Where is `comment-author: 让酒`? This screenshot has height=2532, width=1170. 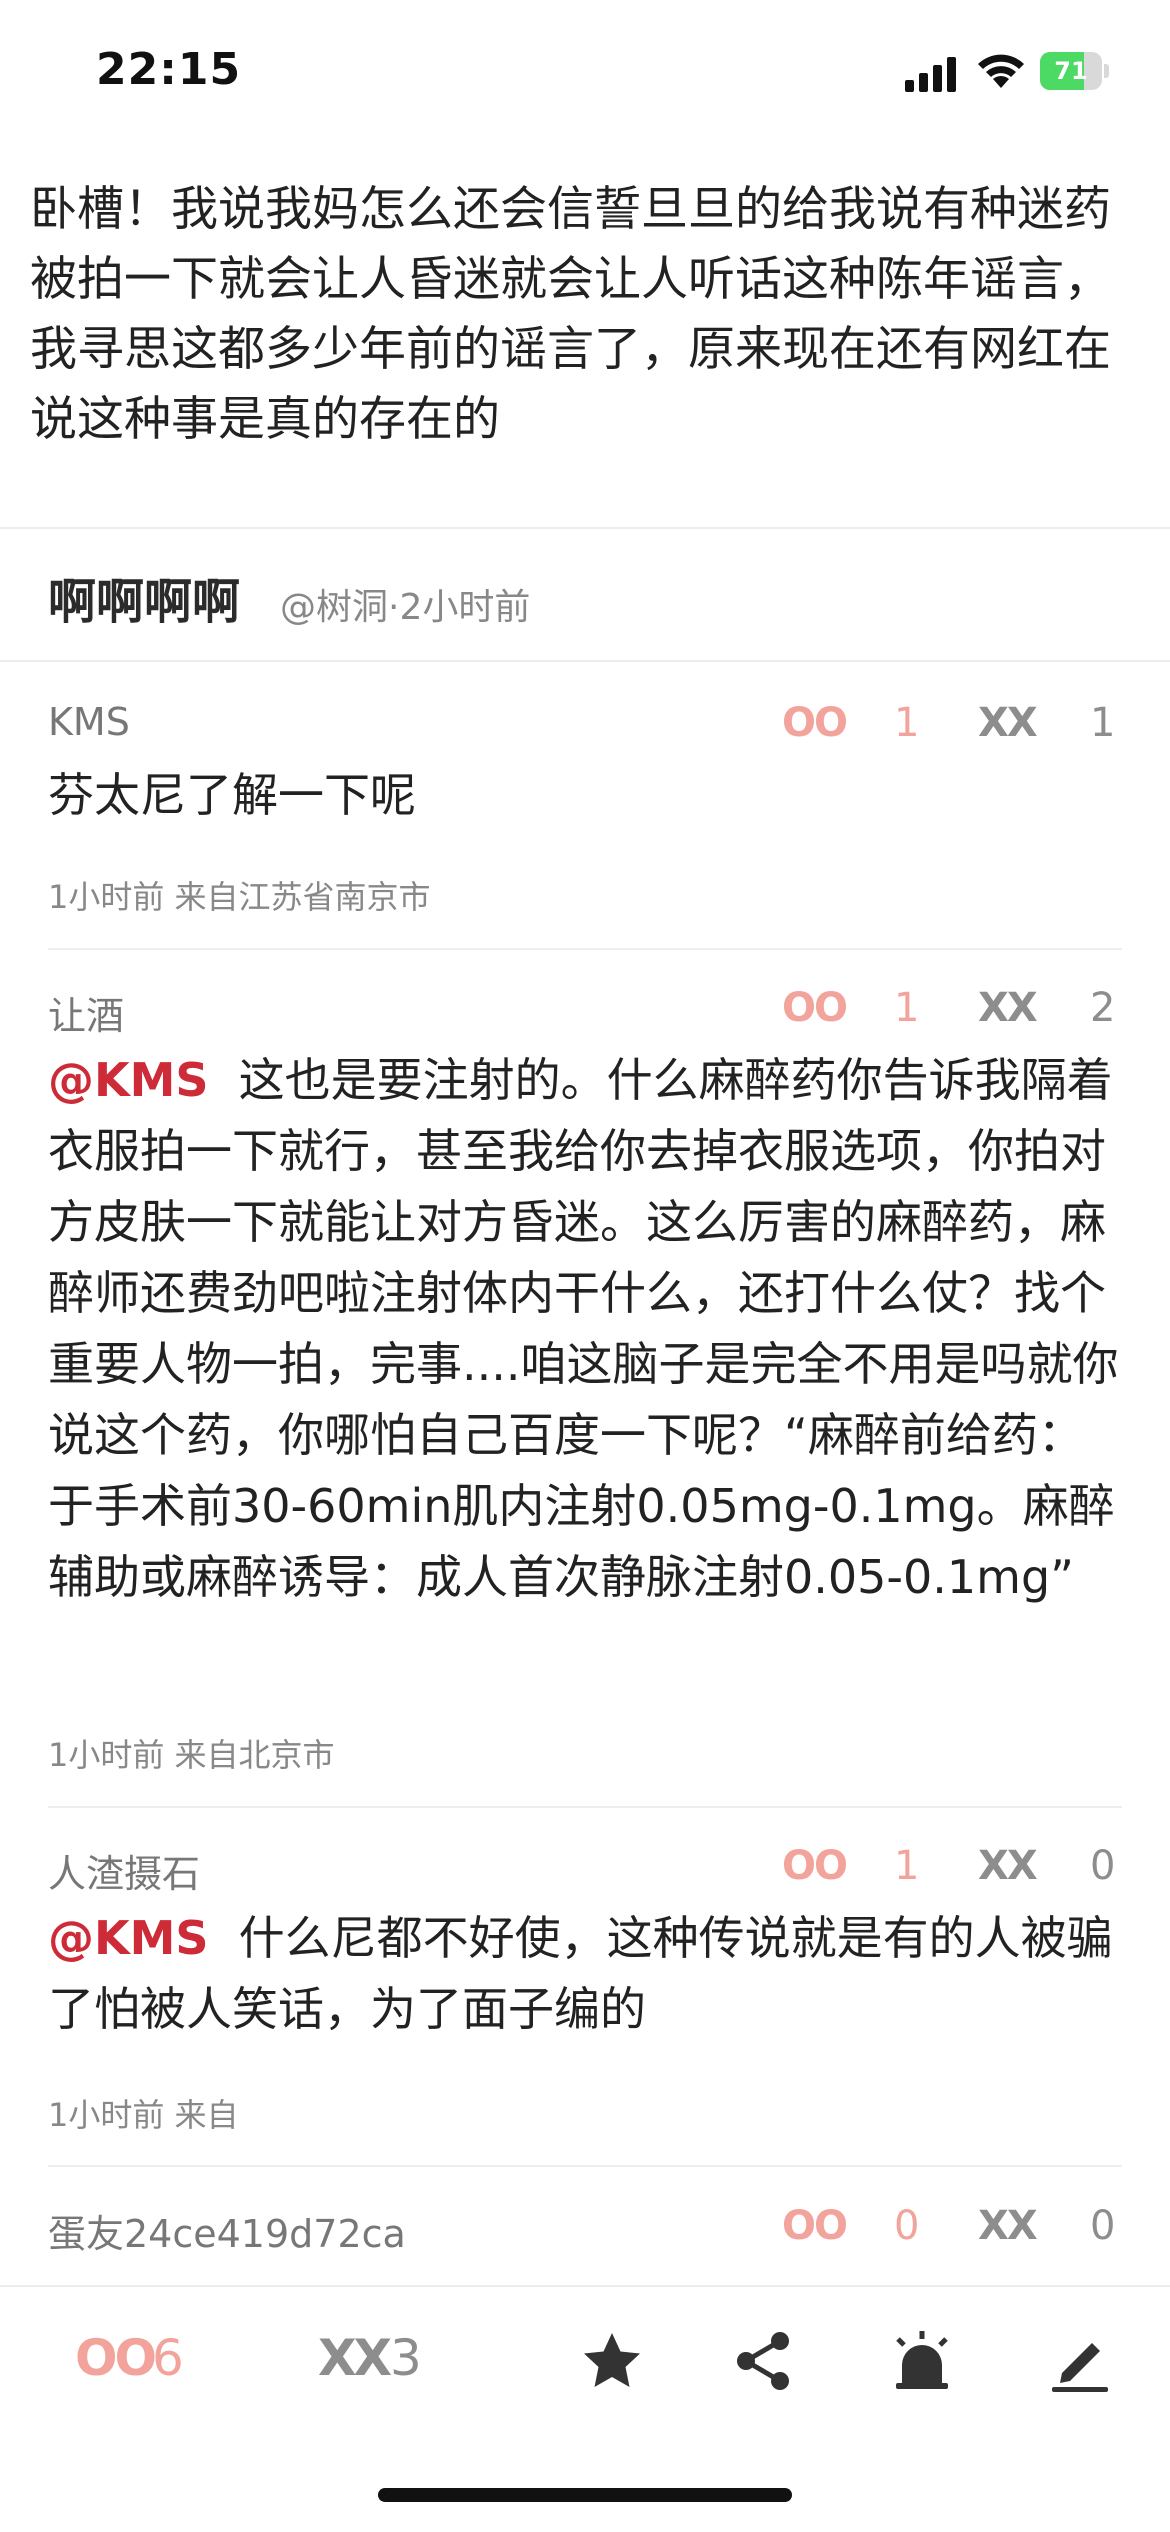
comment-author: 让酒 is located at coordinates (86, 1012).